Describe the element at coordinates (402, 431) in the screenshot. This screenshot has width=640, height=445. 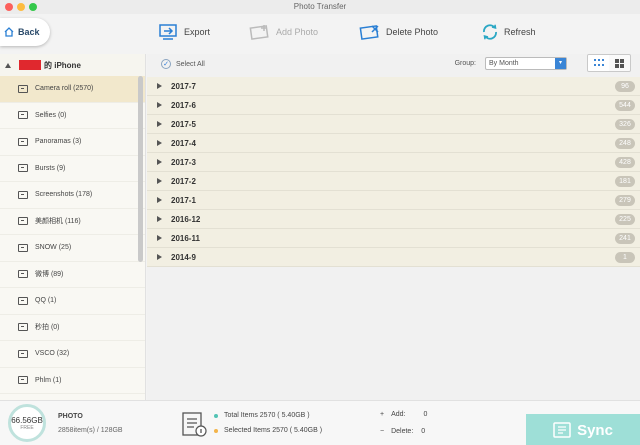
I see `delete-label: Delete:` at that location.